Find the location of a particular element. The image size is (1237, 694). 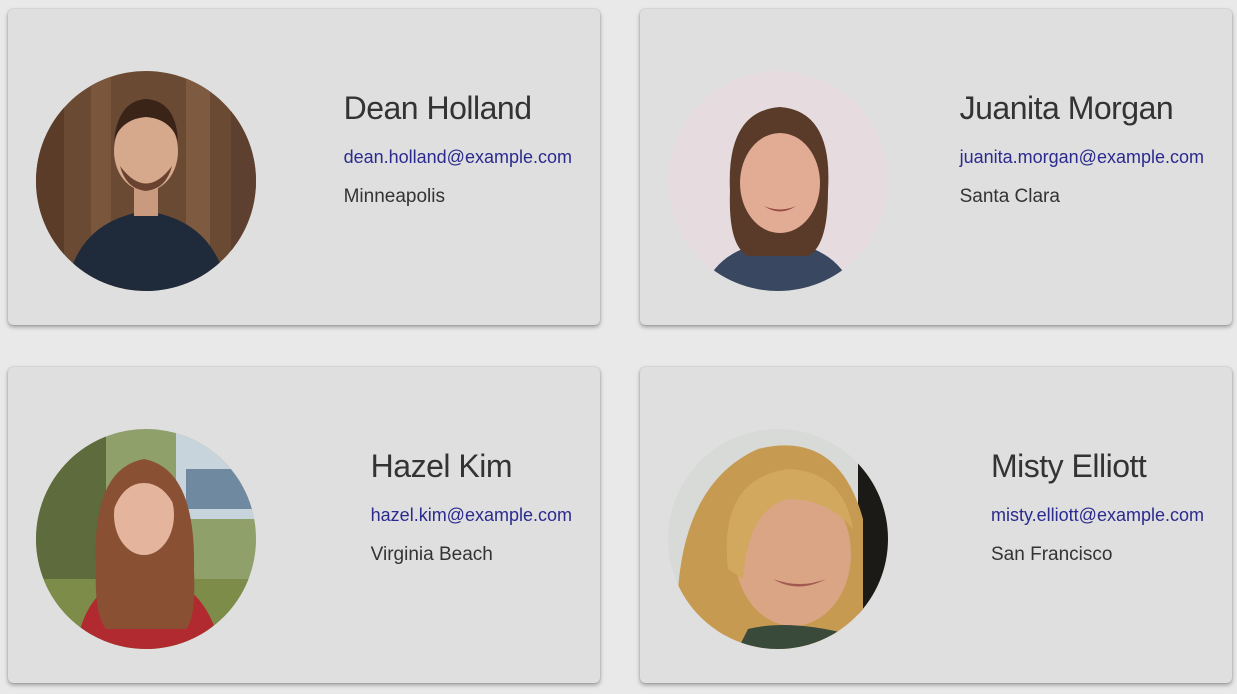

user-city: Minneapolis is located at coordinates (394, 196).